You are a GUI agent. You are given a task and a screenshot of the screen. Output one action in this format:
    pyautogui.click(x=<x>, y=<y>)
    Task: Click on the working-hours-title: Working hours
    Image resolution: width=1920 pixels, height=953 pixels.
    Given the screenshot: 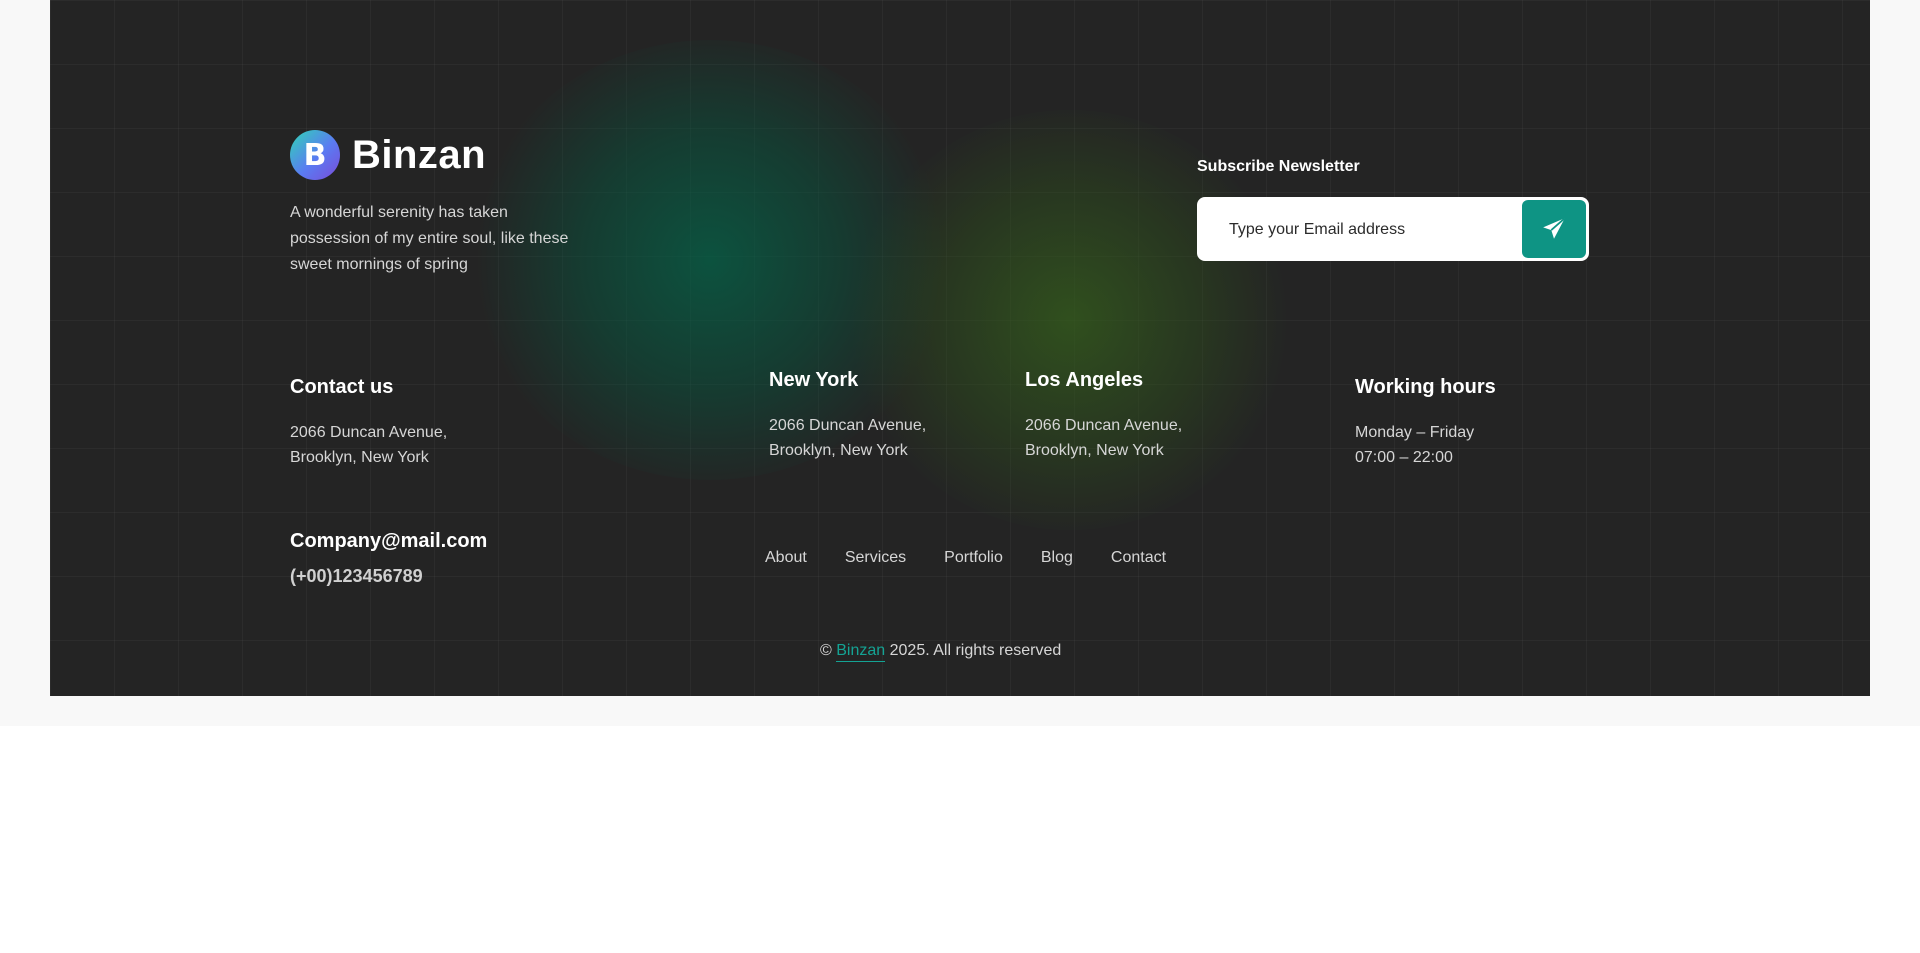 What is the action you would take?
    pyautogui.click(x=1425, y=387)
    